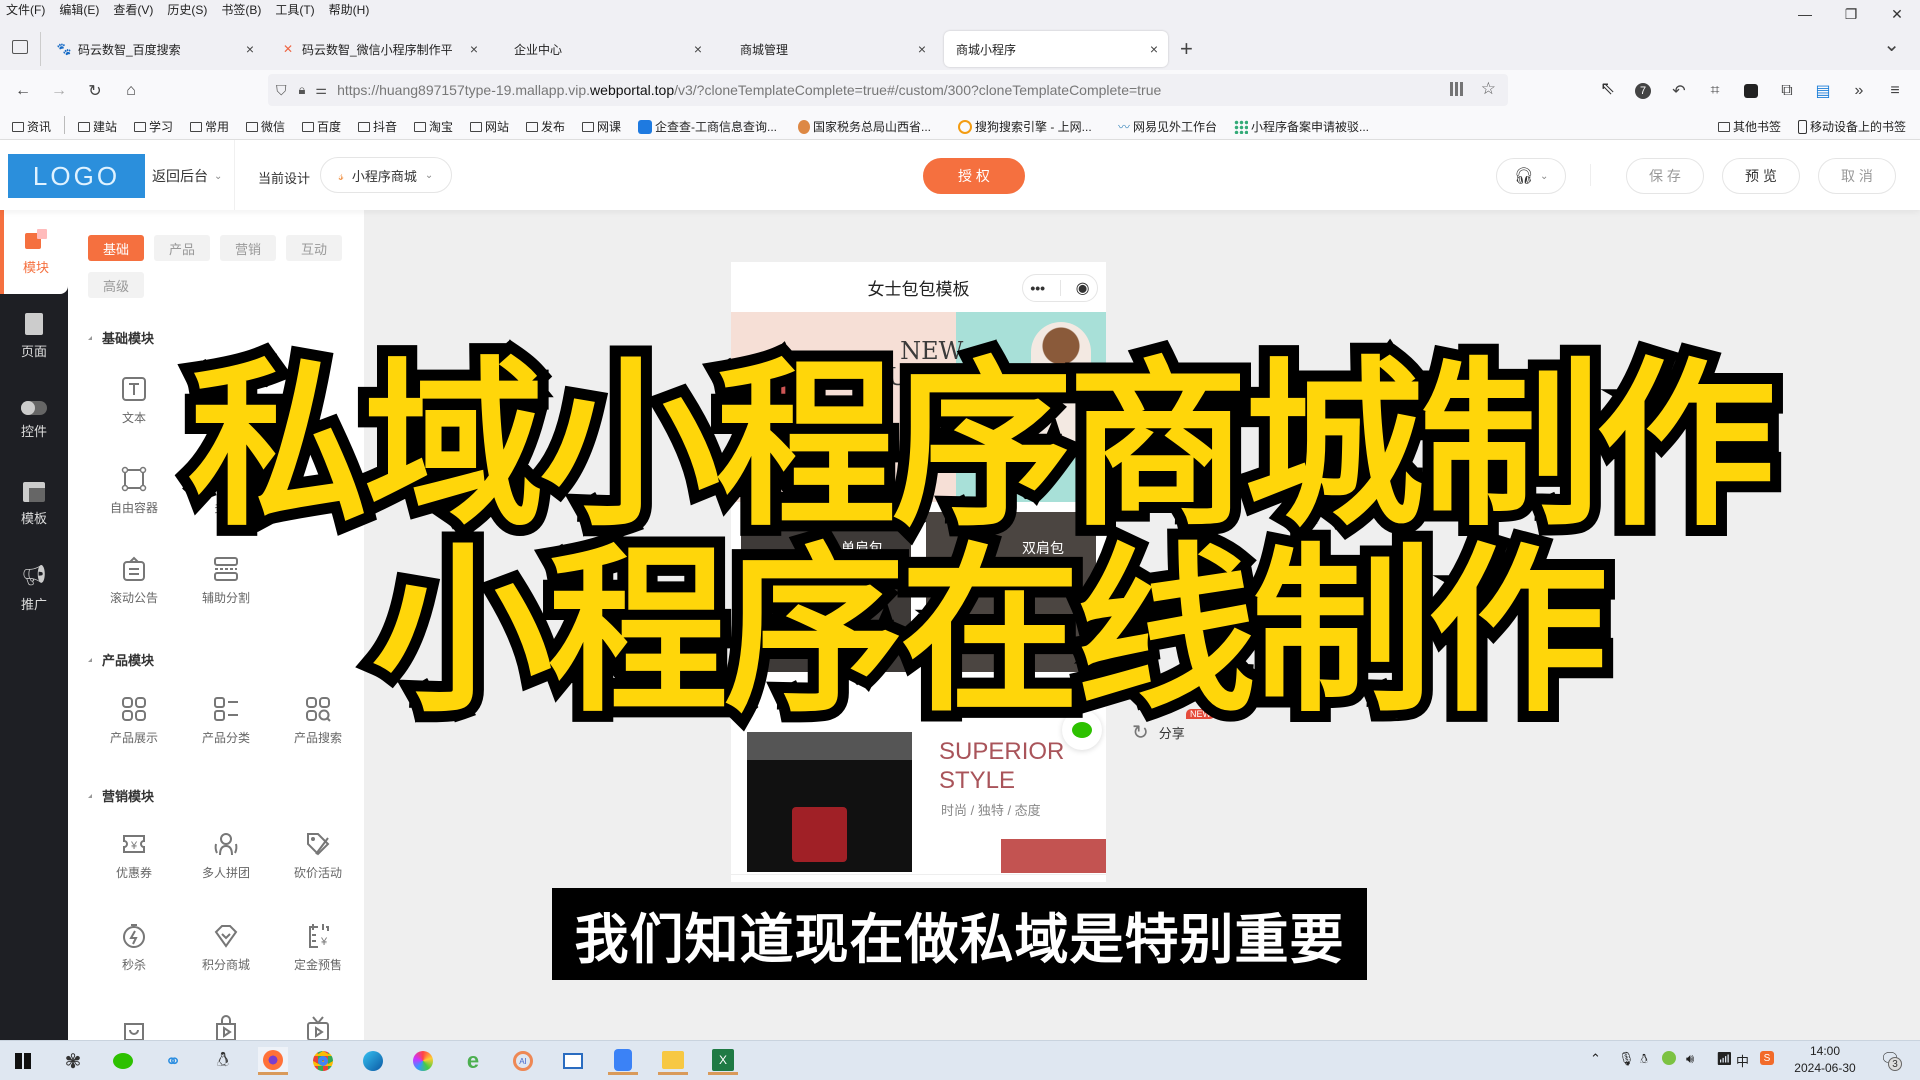  Describe the element at coordinates (1749, 126) in the screenshot. I see `bookmark-other: 其他书签` at that location.